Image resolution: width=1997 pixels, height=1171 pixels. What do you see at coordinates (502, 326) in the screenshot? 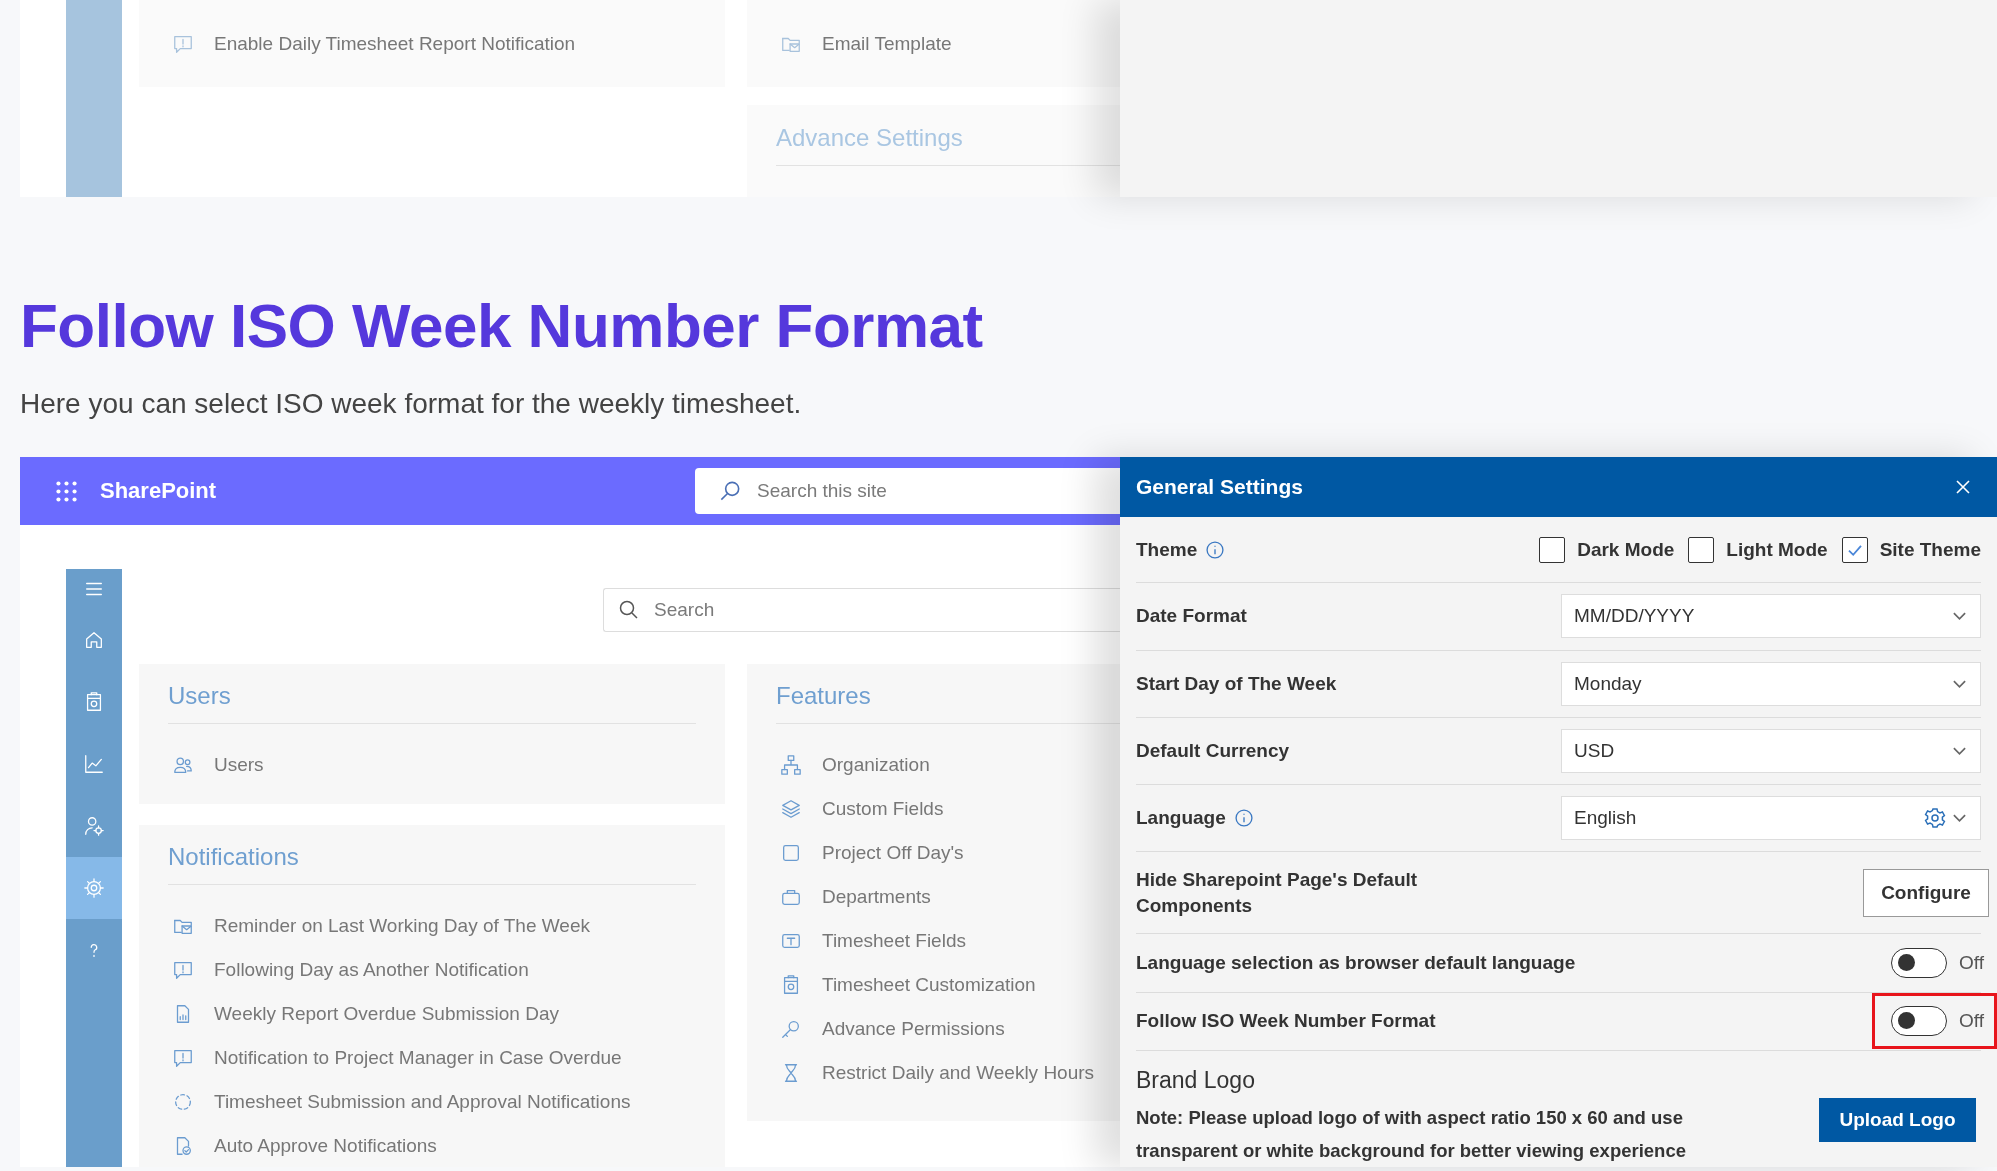
I see `page-heading: Follow ISO Week Number Format` at bounding box center [502, 326].